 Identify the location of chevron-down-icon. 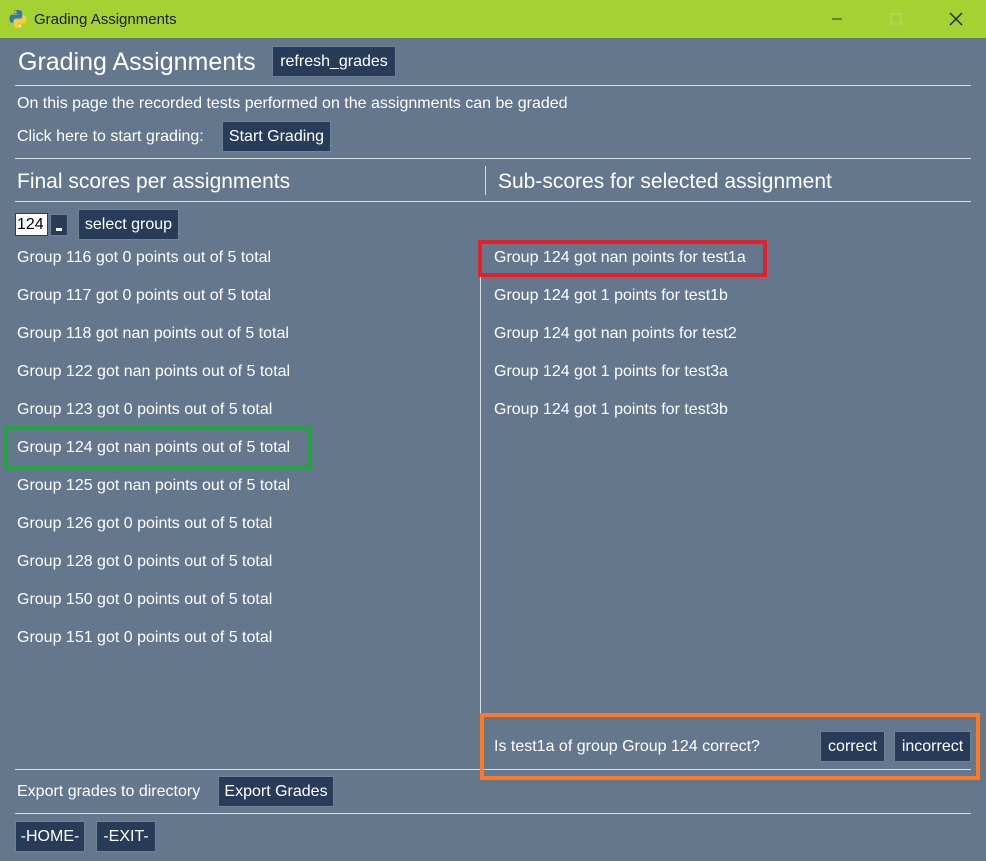
(59, 229).